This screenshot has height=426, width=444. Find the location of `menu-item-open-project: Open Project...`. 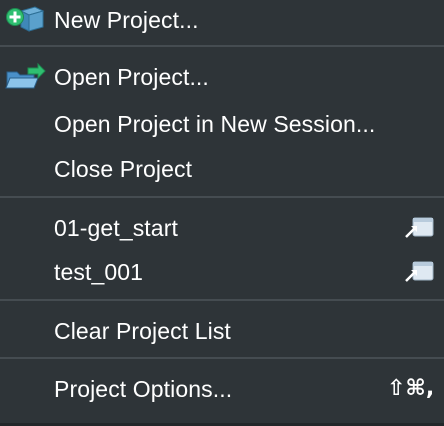

menu-item-open-project: Open Project... is located at coordinates (222, 77).